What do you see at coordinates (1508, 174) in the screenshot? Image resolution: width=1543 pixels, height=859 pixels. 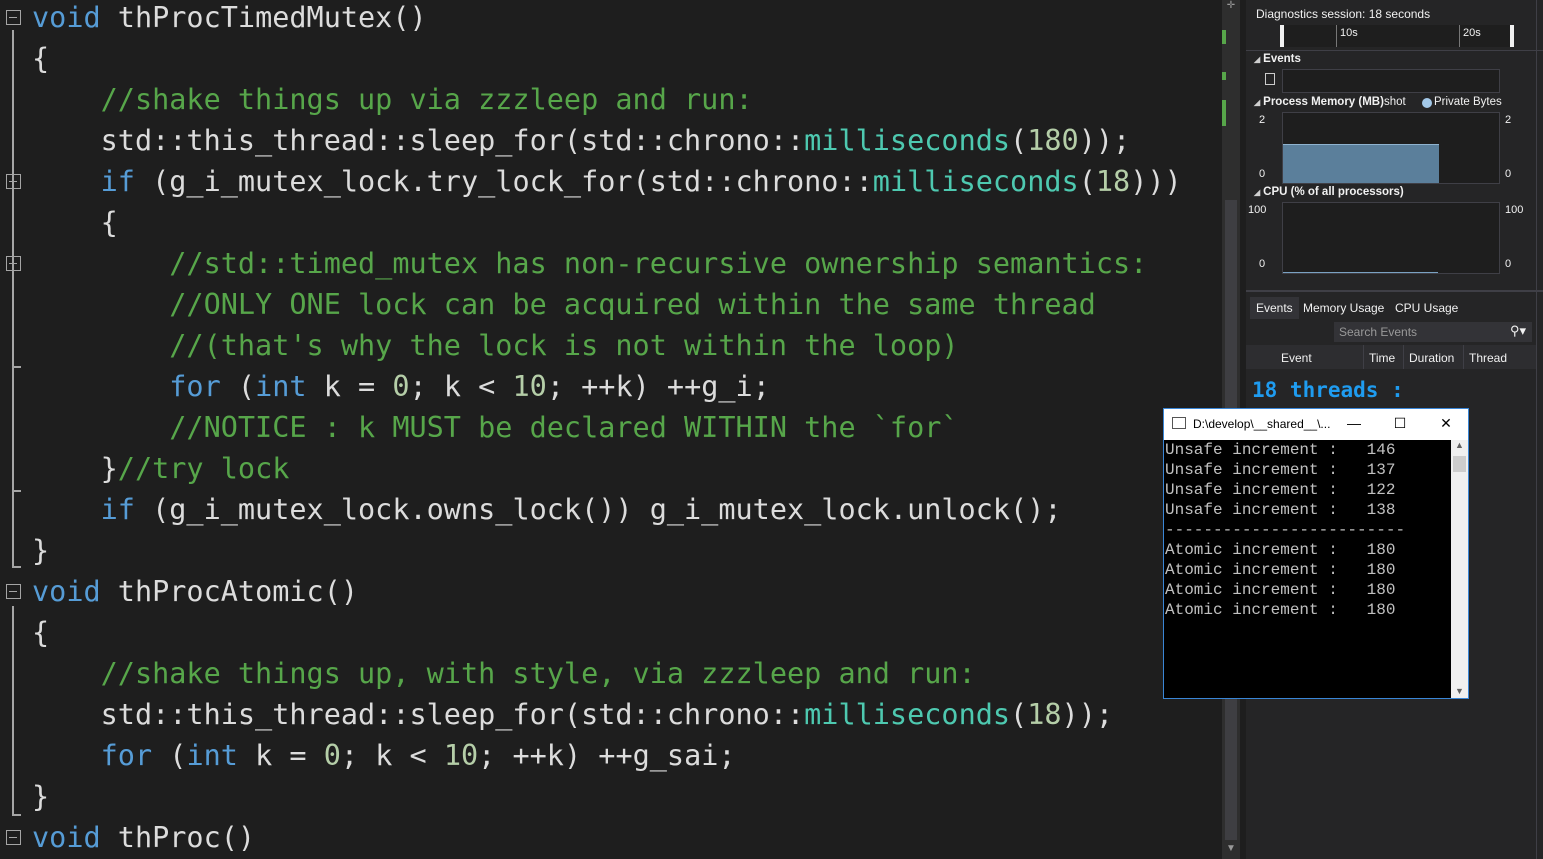 I see `memory-y-min-right: 0` at bounding box center [1508, 174].